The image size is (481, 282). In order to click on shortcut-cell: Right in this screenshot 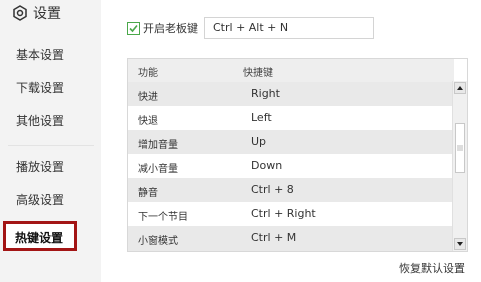, I will do `click(265, 93)`.